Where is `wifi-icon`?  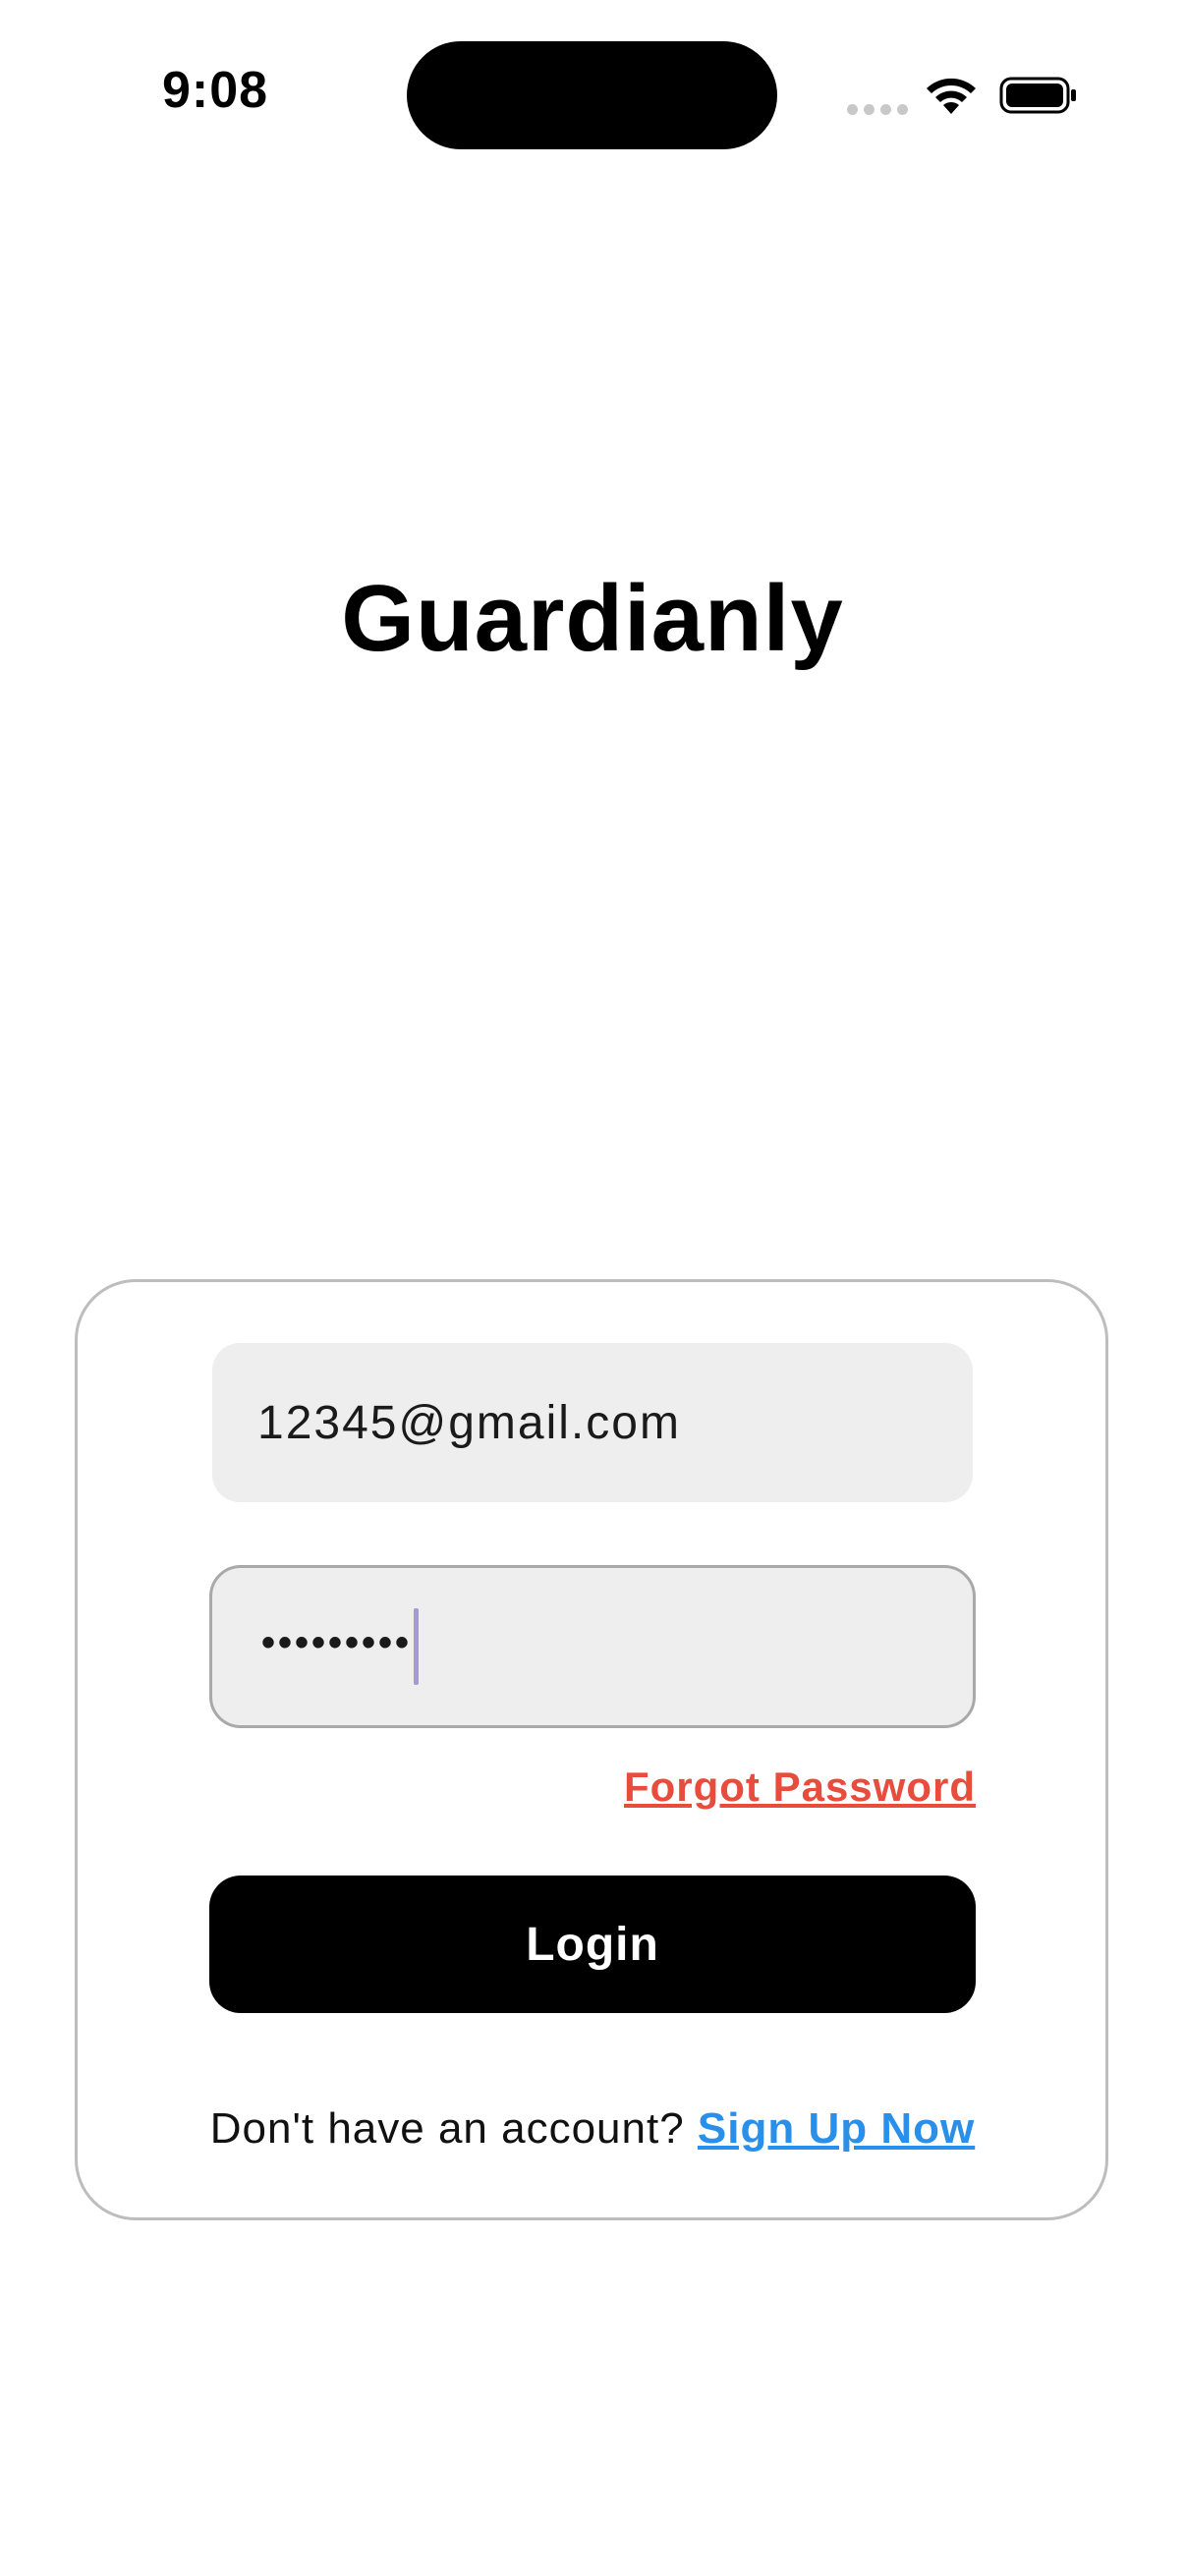
wifi-icon is located at coordinates (952, 96).